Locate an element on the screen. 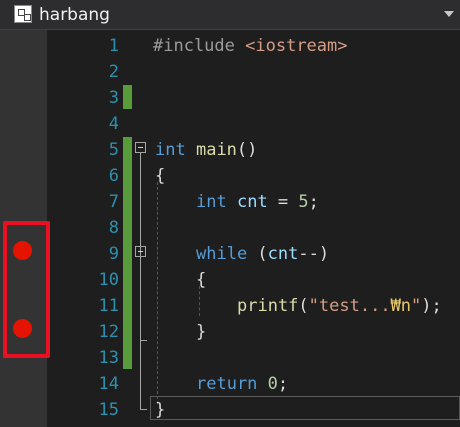  code-line-9: while (cnt--) is located at coordinates (262, 254).